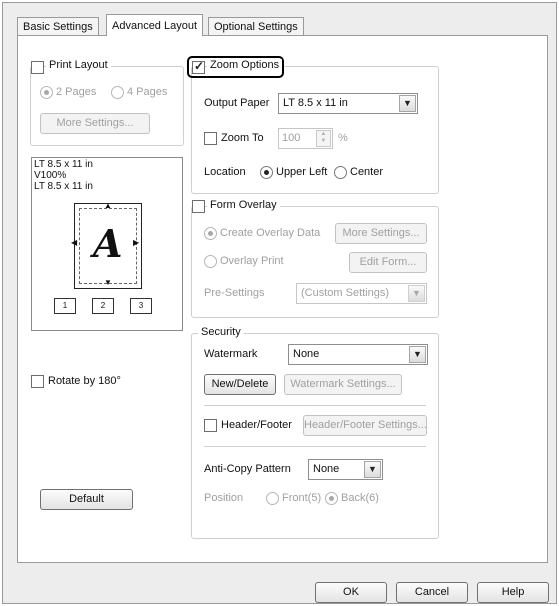 Image resolution: width=559 pixels, height=606 pixels. Describe the element at coordinates (117, 92) in the screenshot. I see `four-pages-radio` at that location.